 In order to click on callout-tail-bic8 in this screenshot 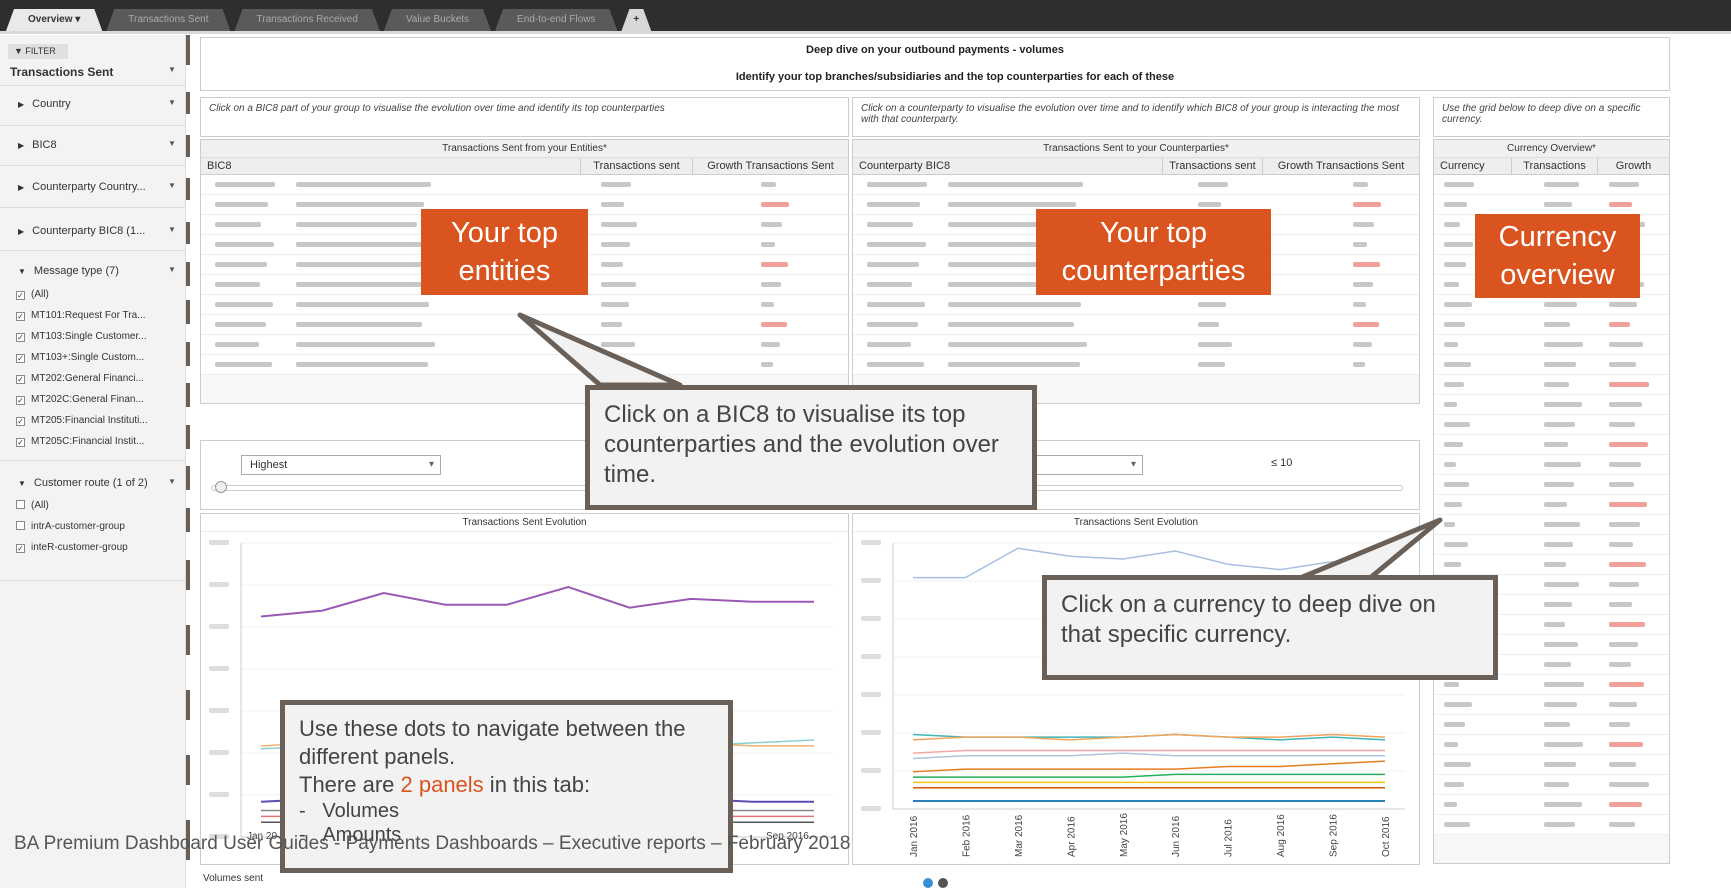, I will do `click(600, 350)`.